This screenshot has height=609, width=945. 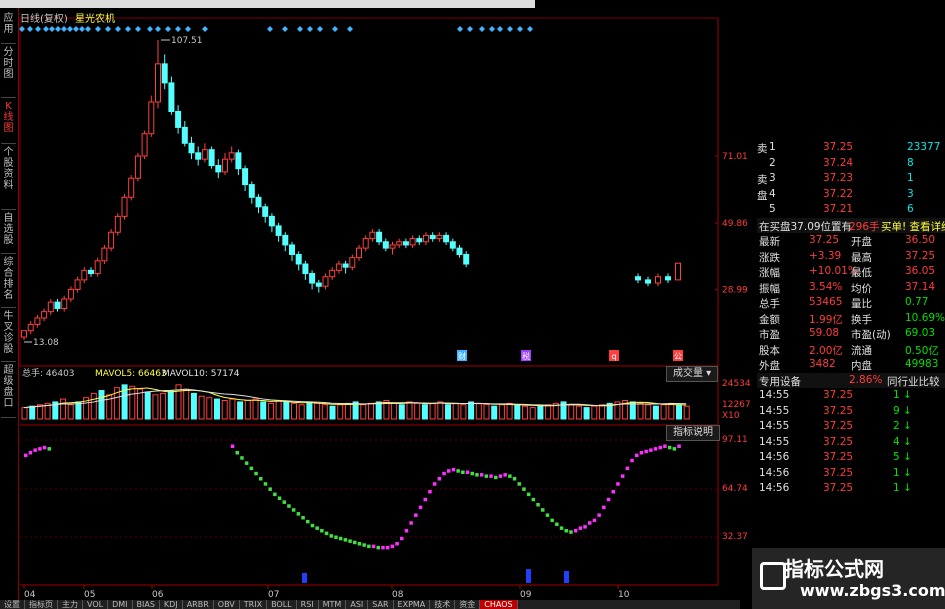 I want to click on candle-50-body, so click(x=359, y=253).